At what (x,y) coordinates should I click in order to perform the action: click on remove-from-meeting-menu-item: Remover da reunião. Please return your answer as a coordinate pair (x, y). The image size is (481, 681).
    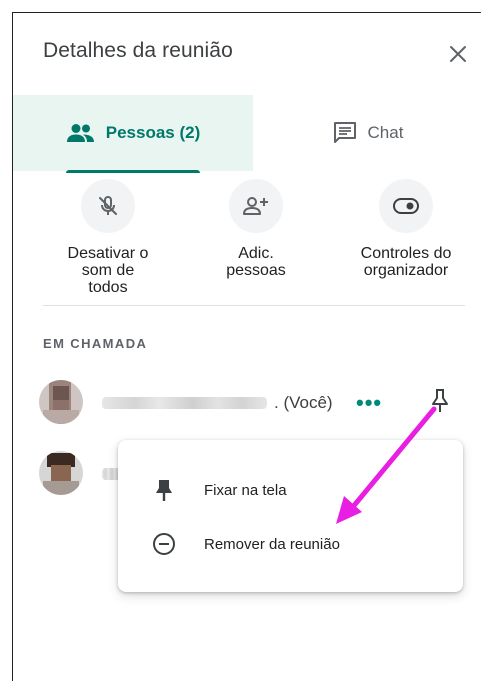
    Looking at the image, I should click on (290, 544).